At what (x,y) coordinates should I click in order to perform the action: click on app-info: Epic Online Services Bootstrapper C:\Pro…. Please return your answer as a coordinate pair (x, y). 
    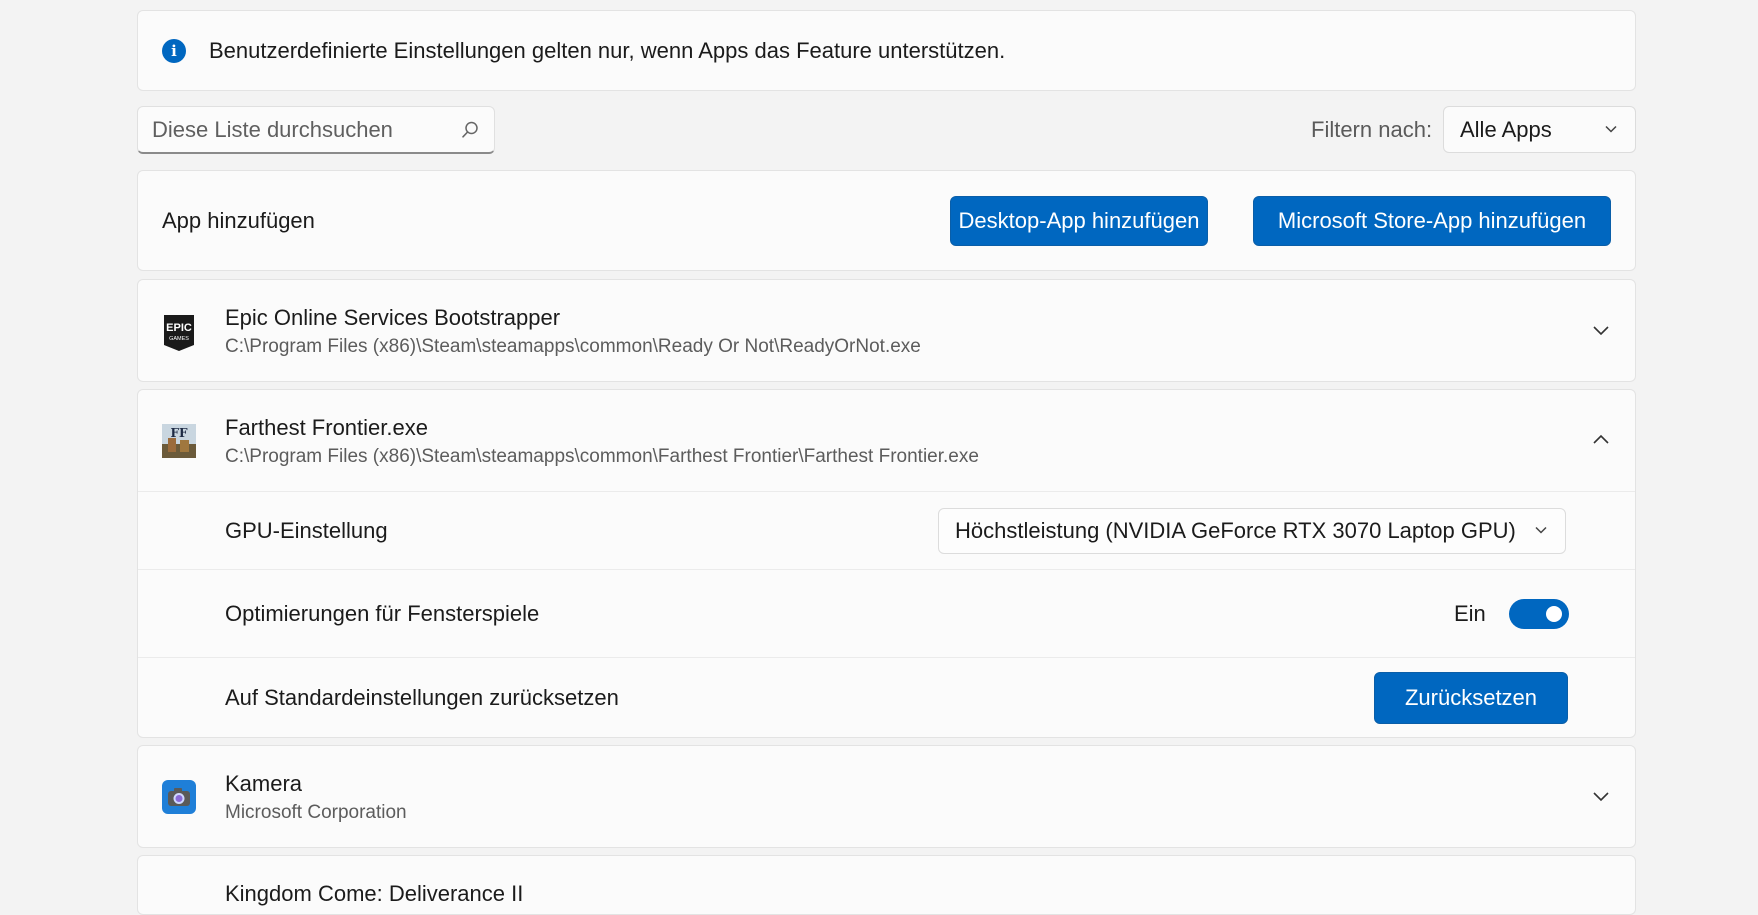
    Looking at the image, I should click on (573, 332).